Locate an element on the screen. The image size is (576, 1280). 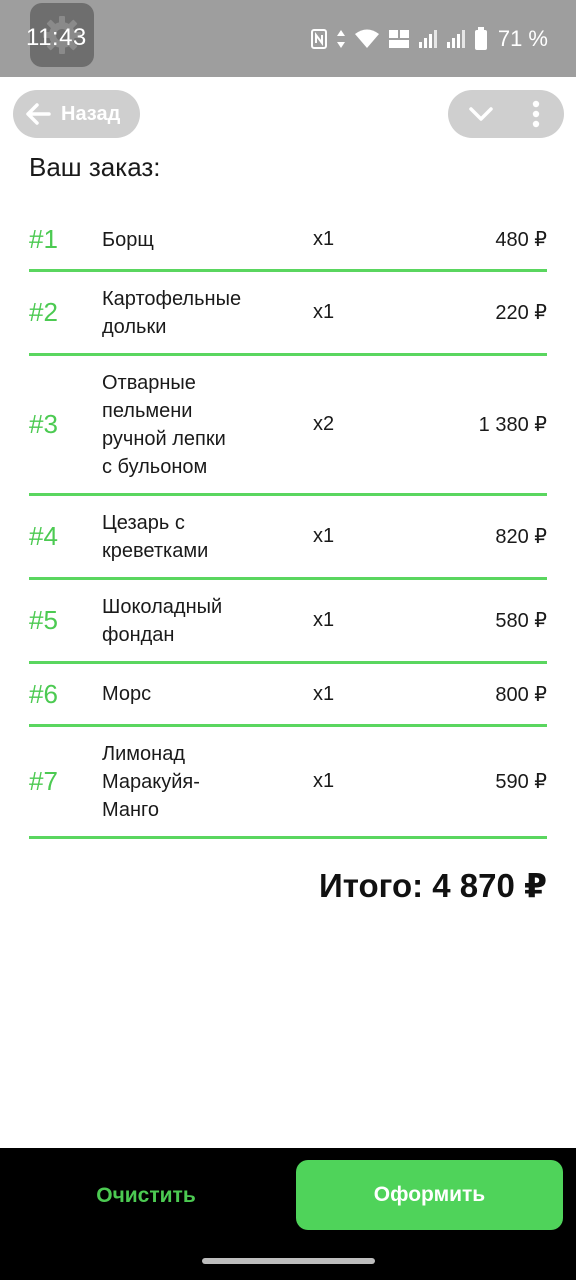
order-row: #4 Цезарь с креветками x1 820 ₽ is located at coordinates (288, 538).